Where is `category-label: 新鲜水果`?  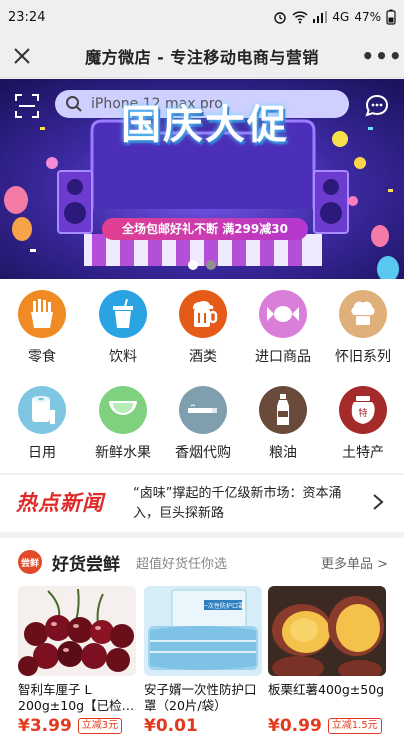 category-label: 新鲜水果 is located at coordinates (123, 453).